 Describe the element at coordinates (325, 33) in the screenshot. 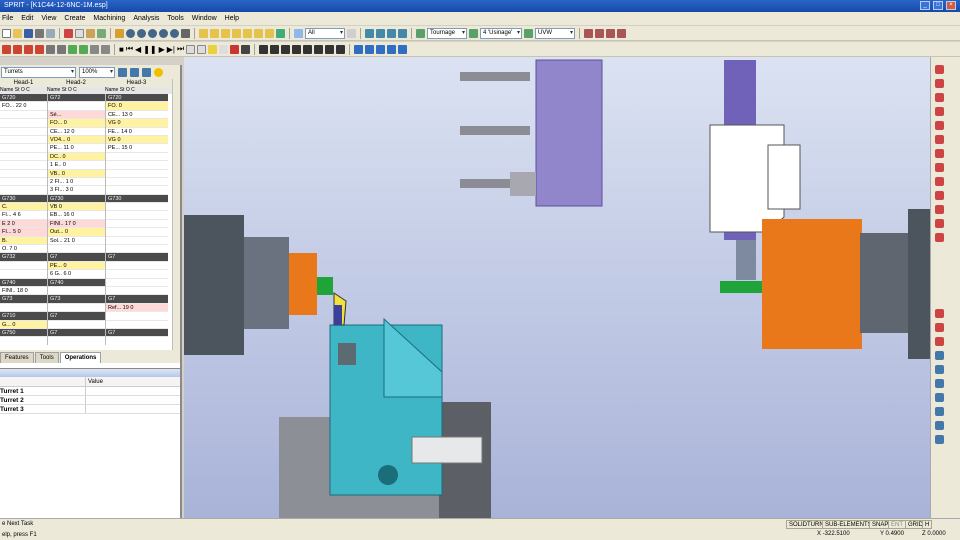

I see `filter-combo: All` at that location.